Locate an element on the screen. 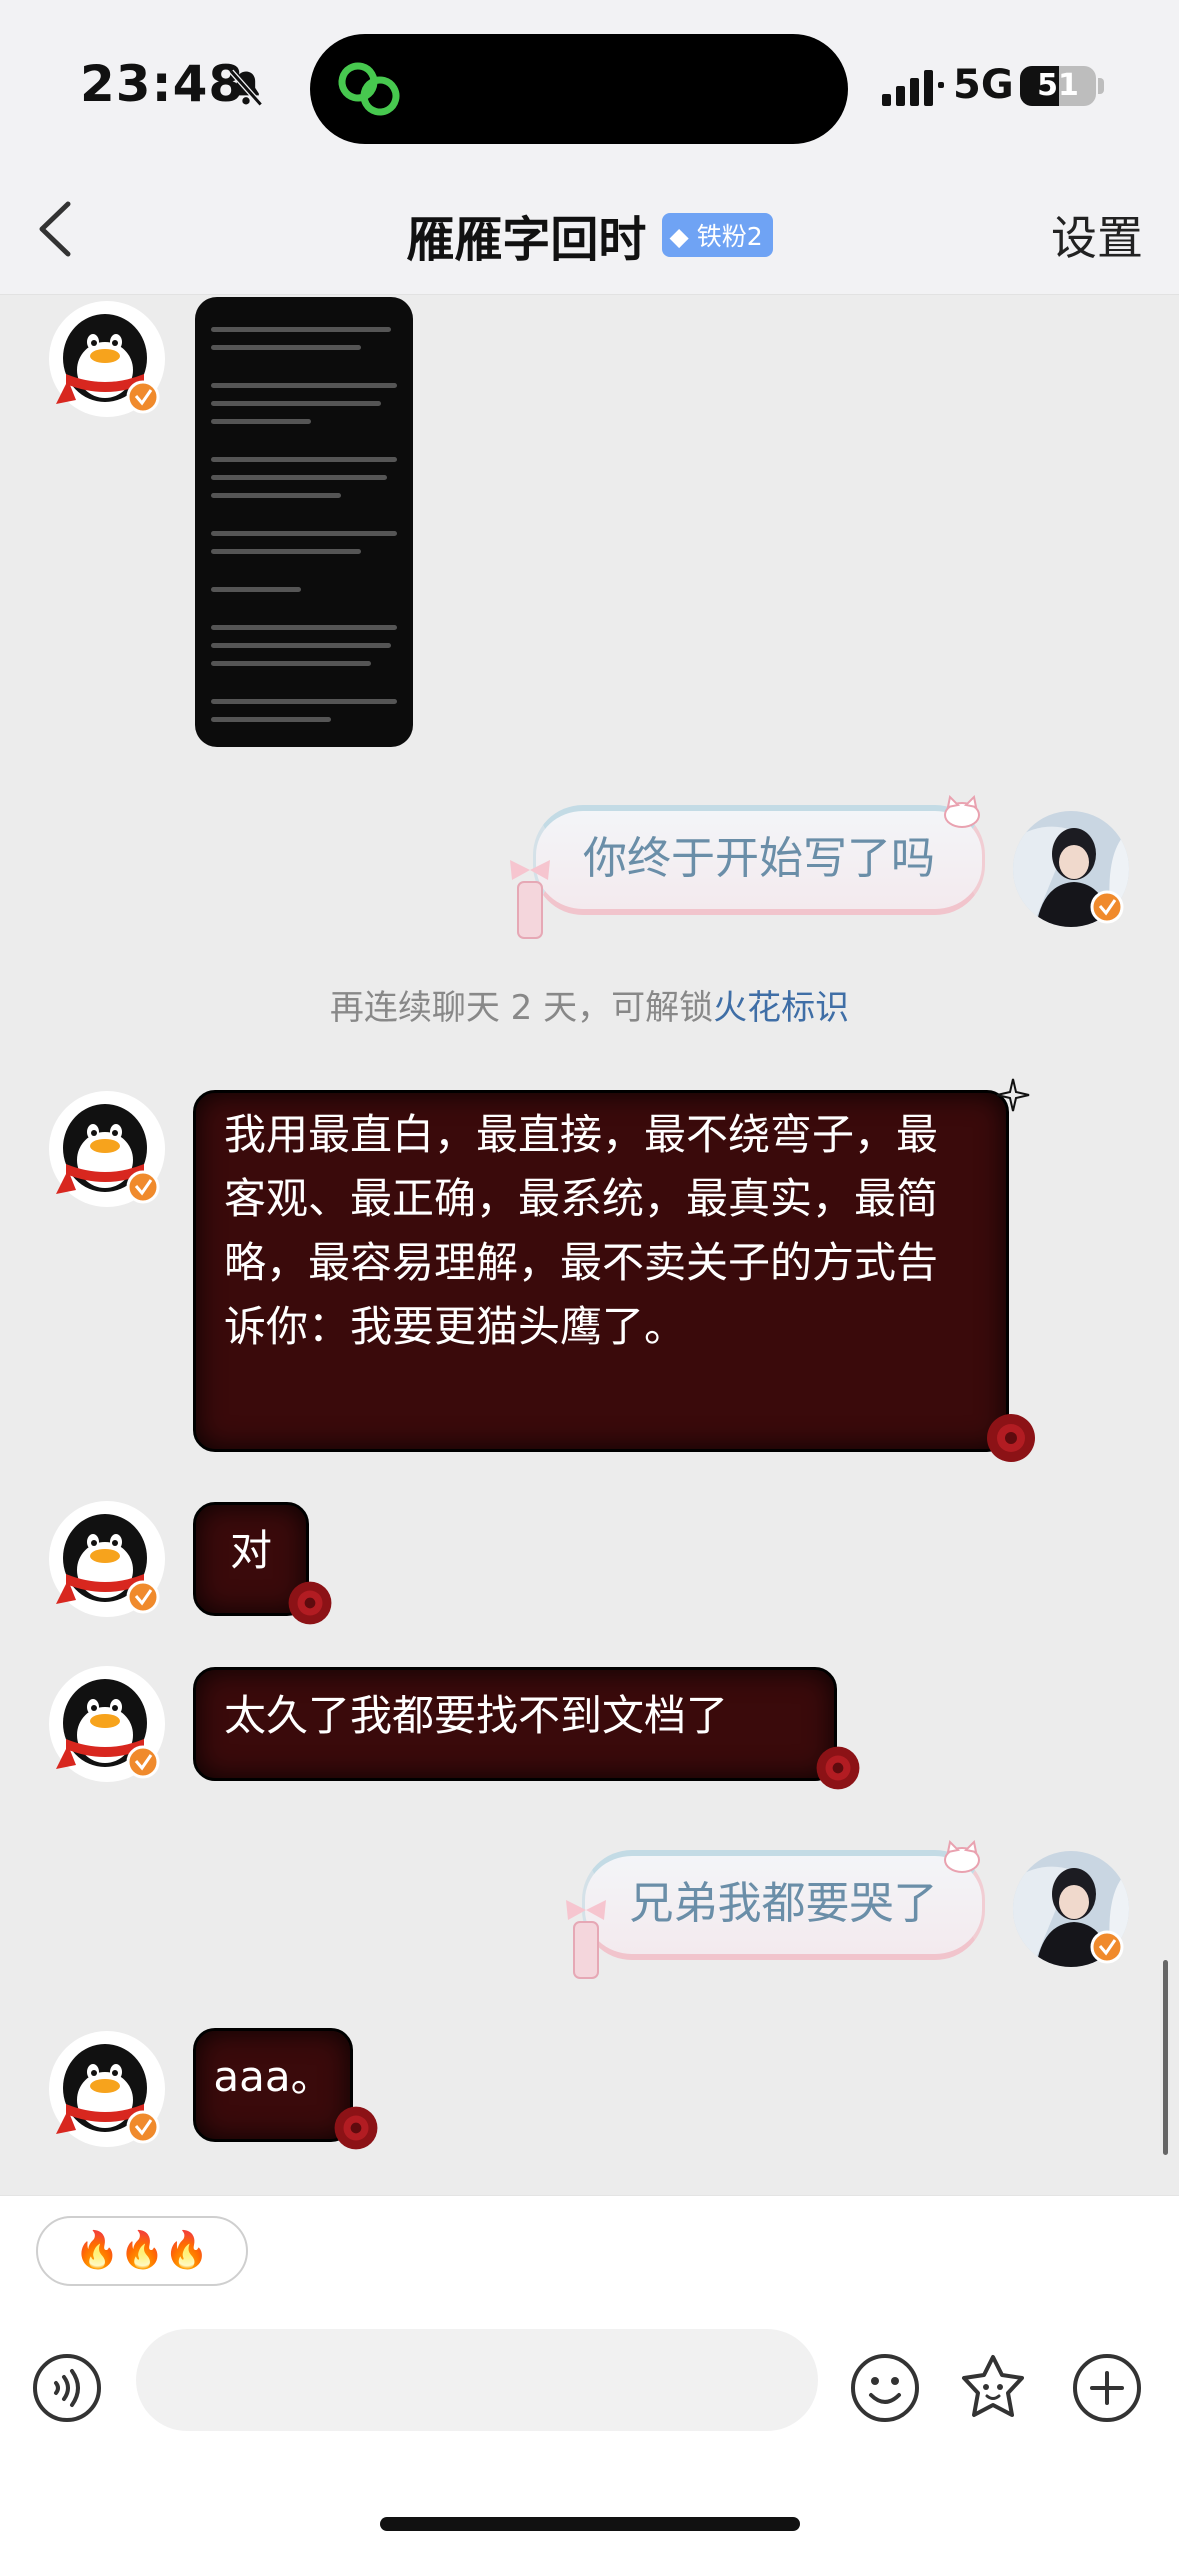 This screenshot has height=2556, width=1179. message-input is located at coordinates (477, 2380).